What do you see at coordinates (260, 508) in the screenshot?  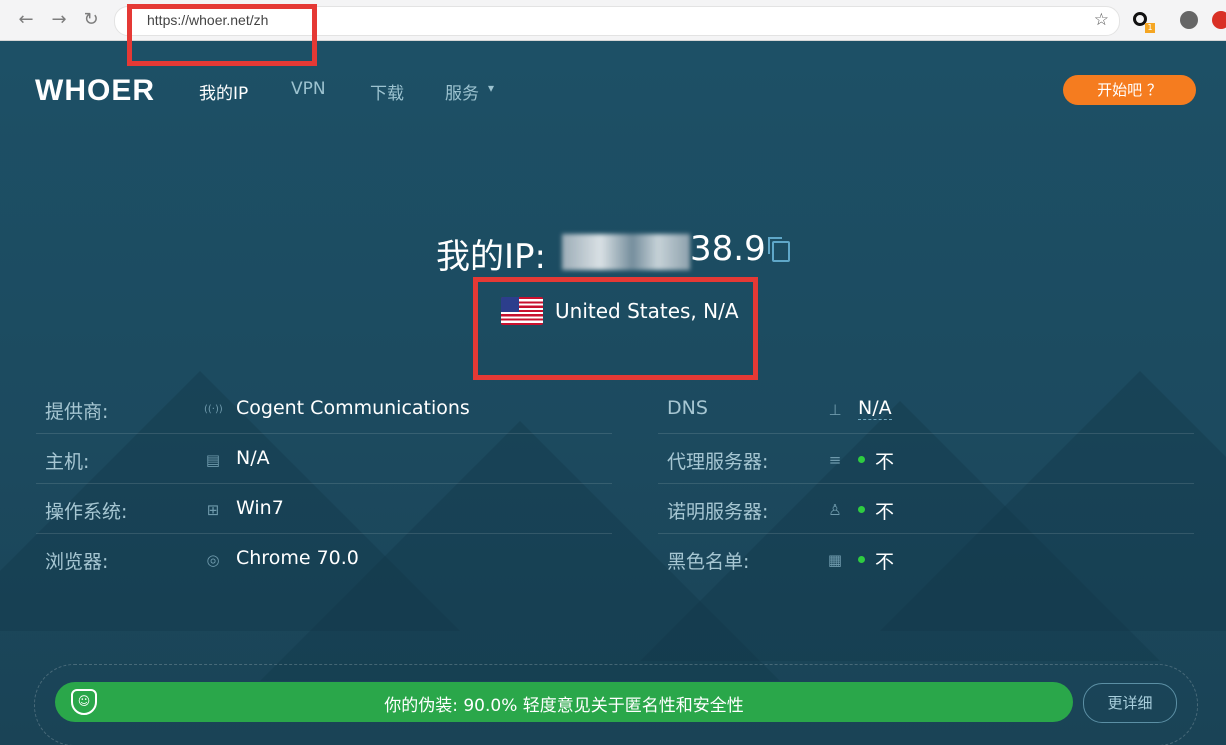 I see `os-value: Win7` at bounding box center [260, 508].